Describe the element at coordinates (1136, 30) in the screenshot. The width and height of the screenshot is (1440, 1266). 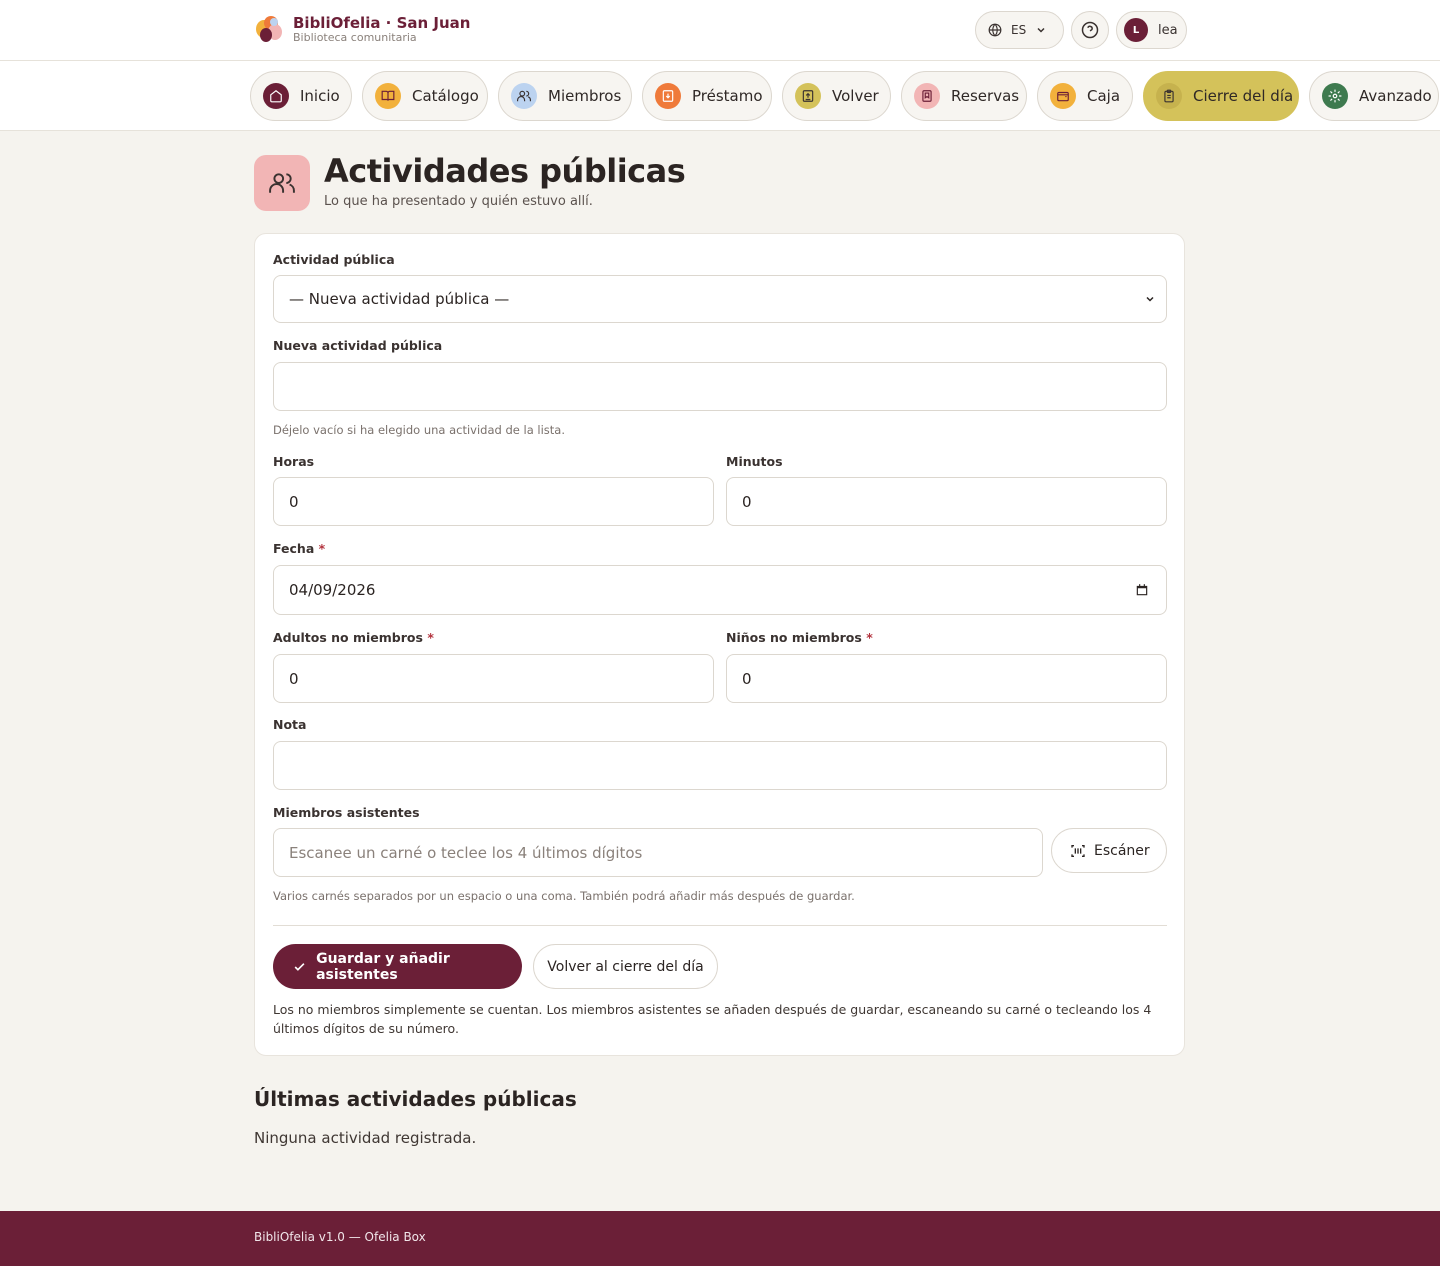
I see `avatar: L` at that location.